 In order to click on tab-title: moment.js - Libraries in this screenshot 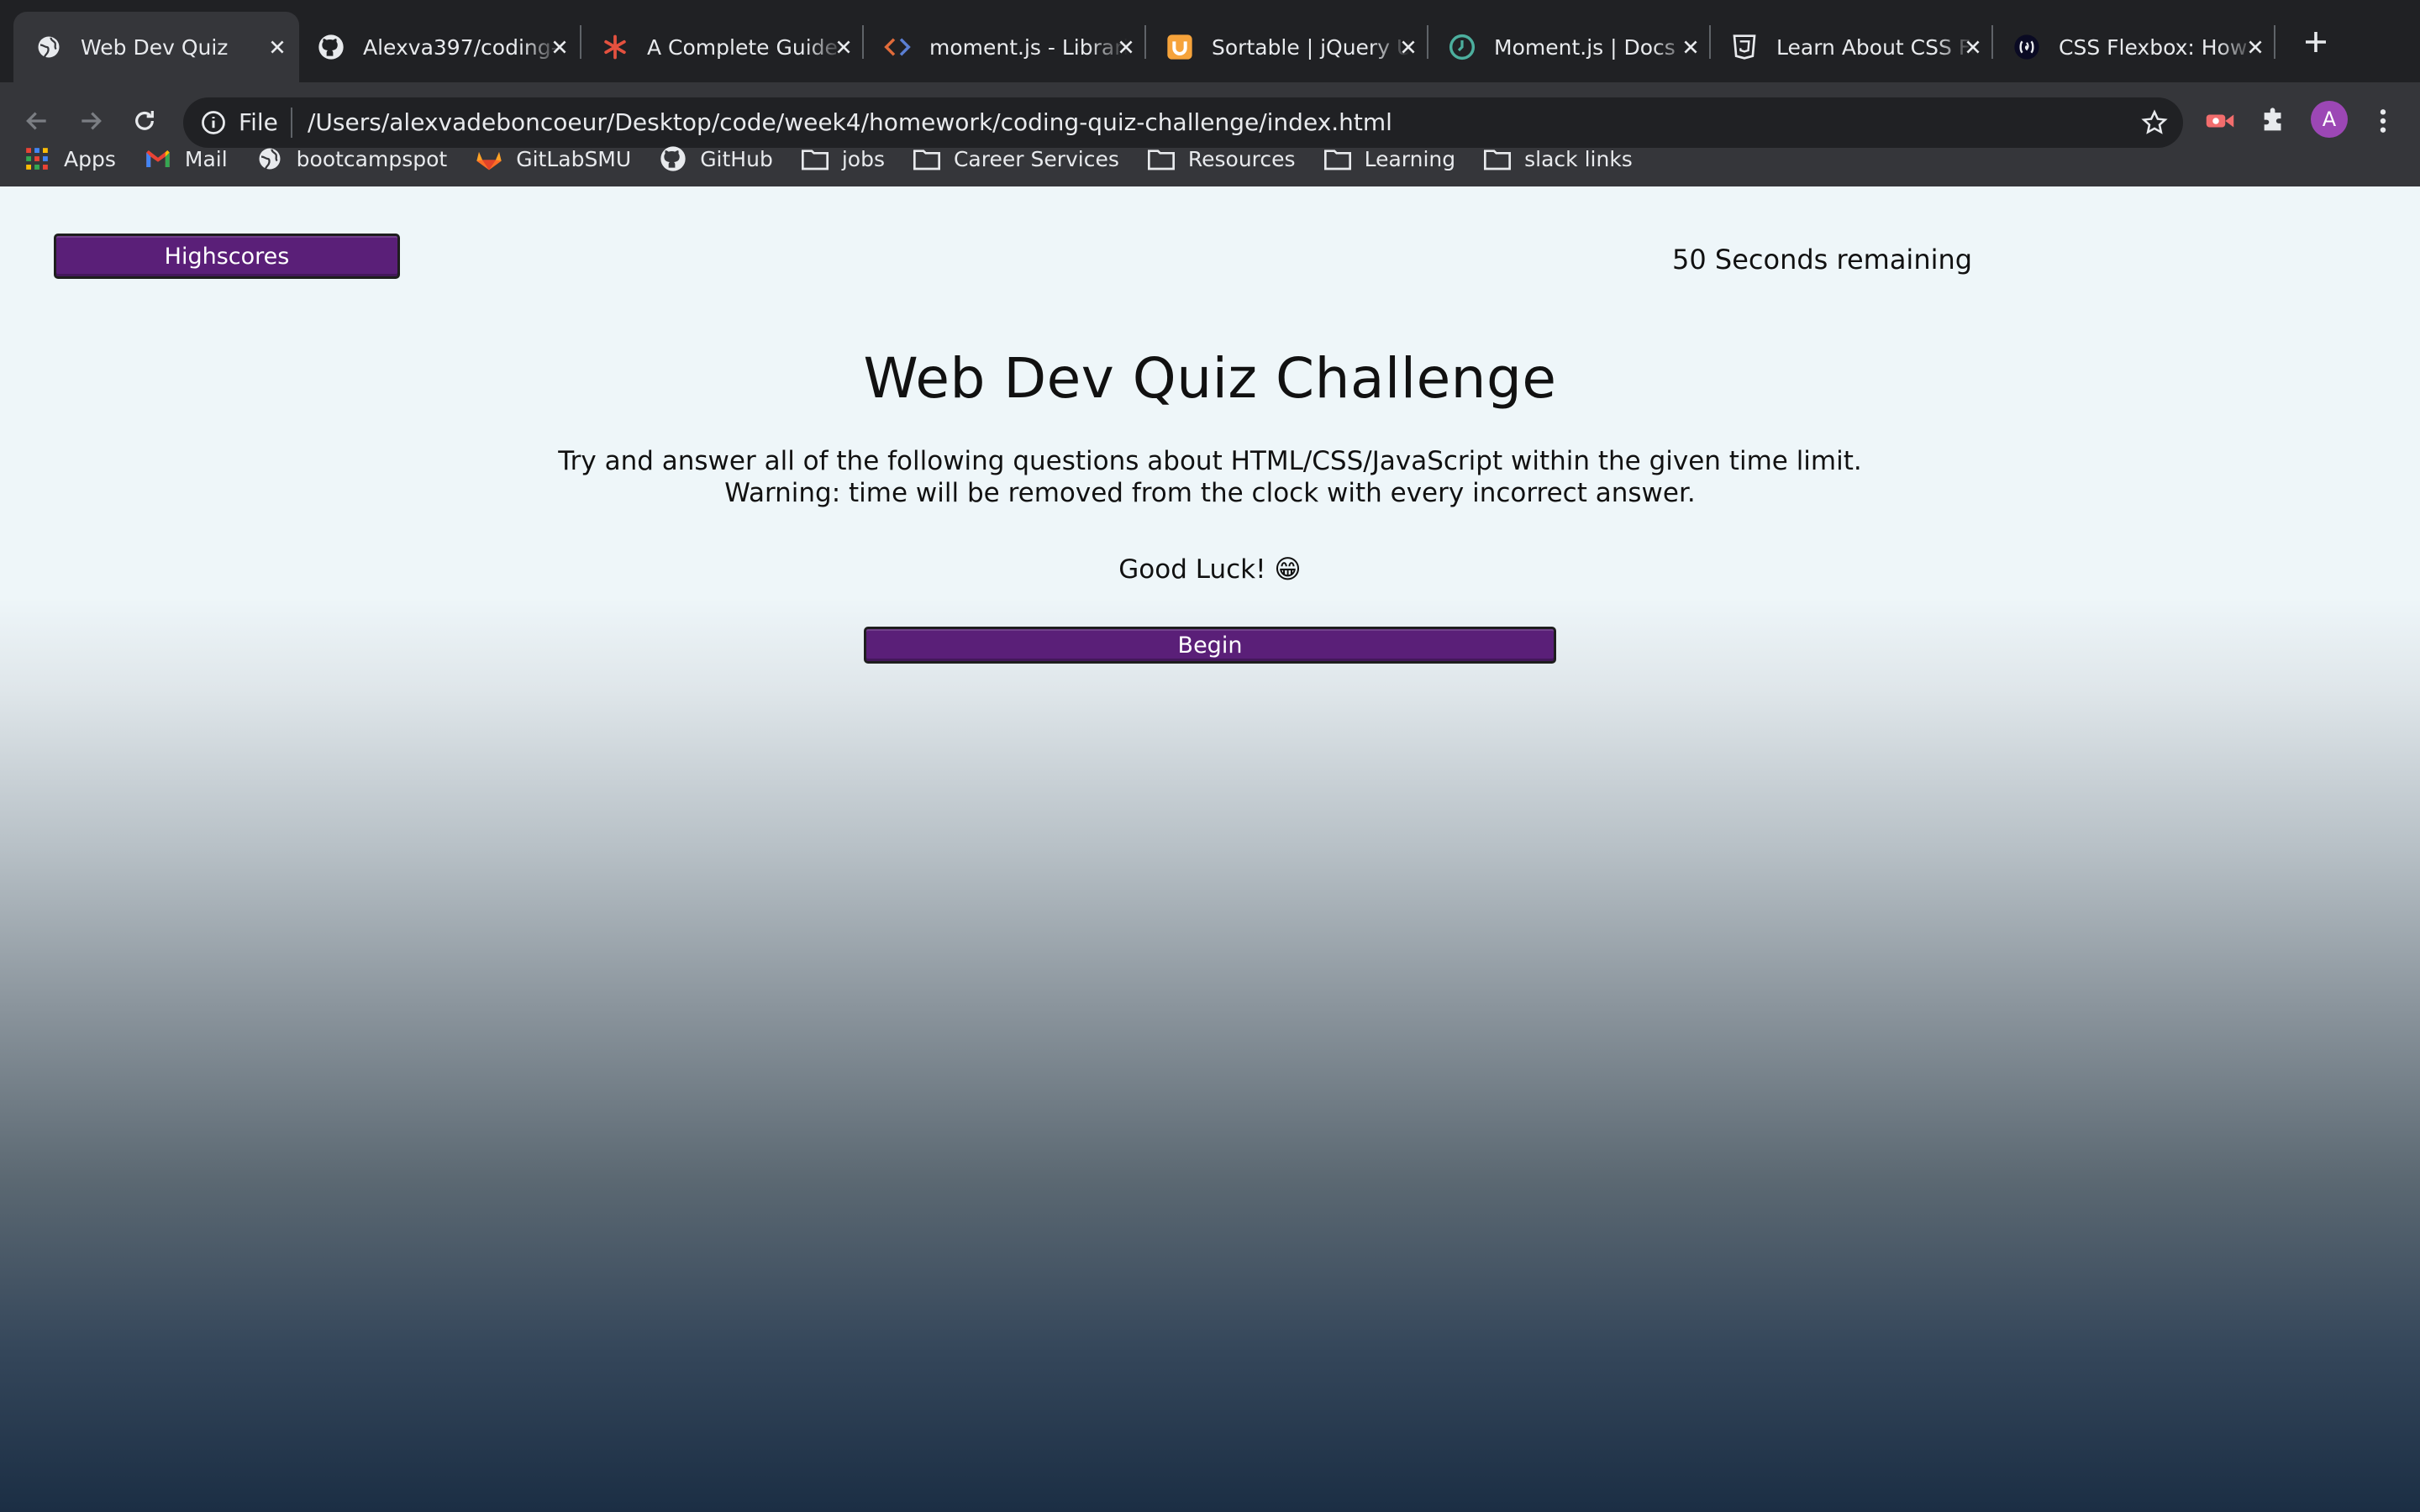, I will do `click(1028, 47)`.